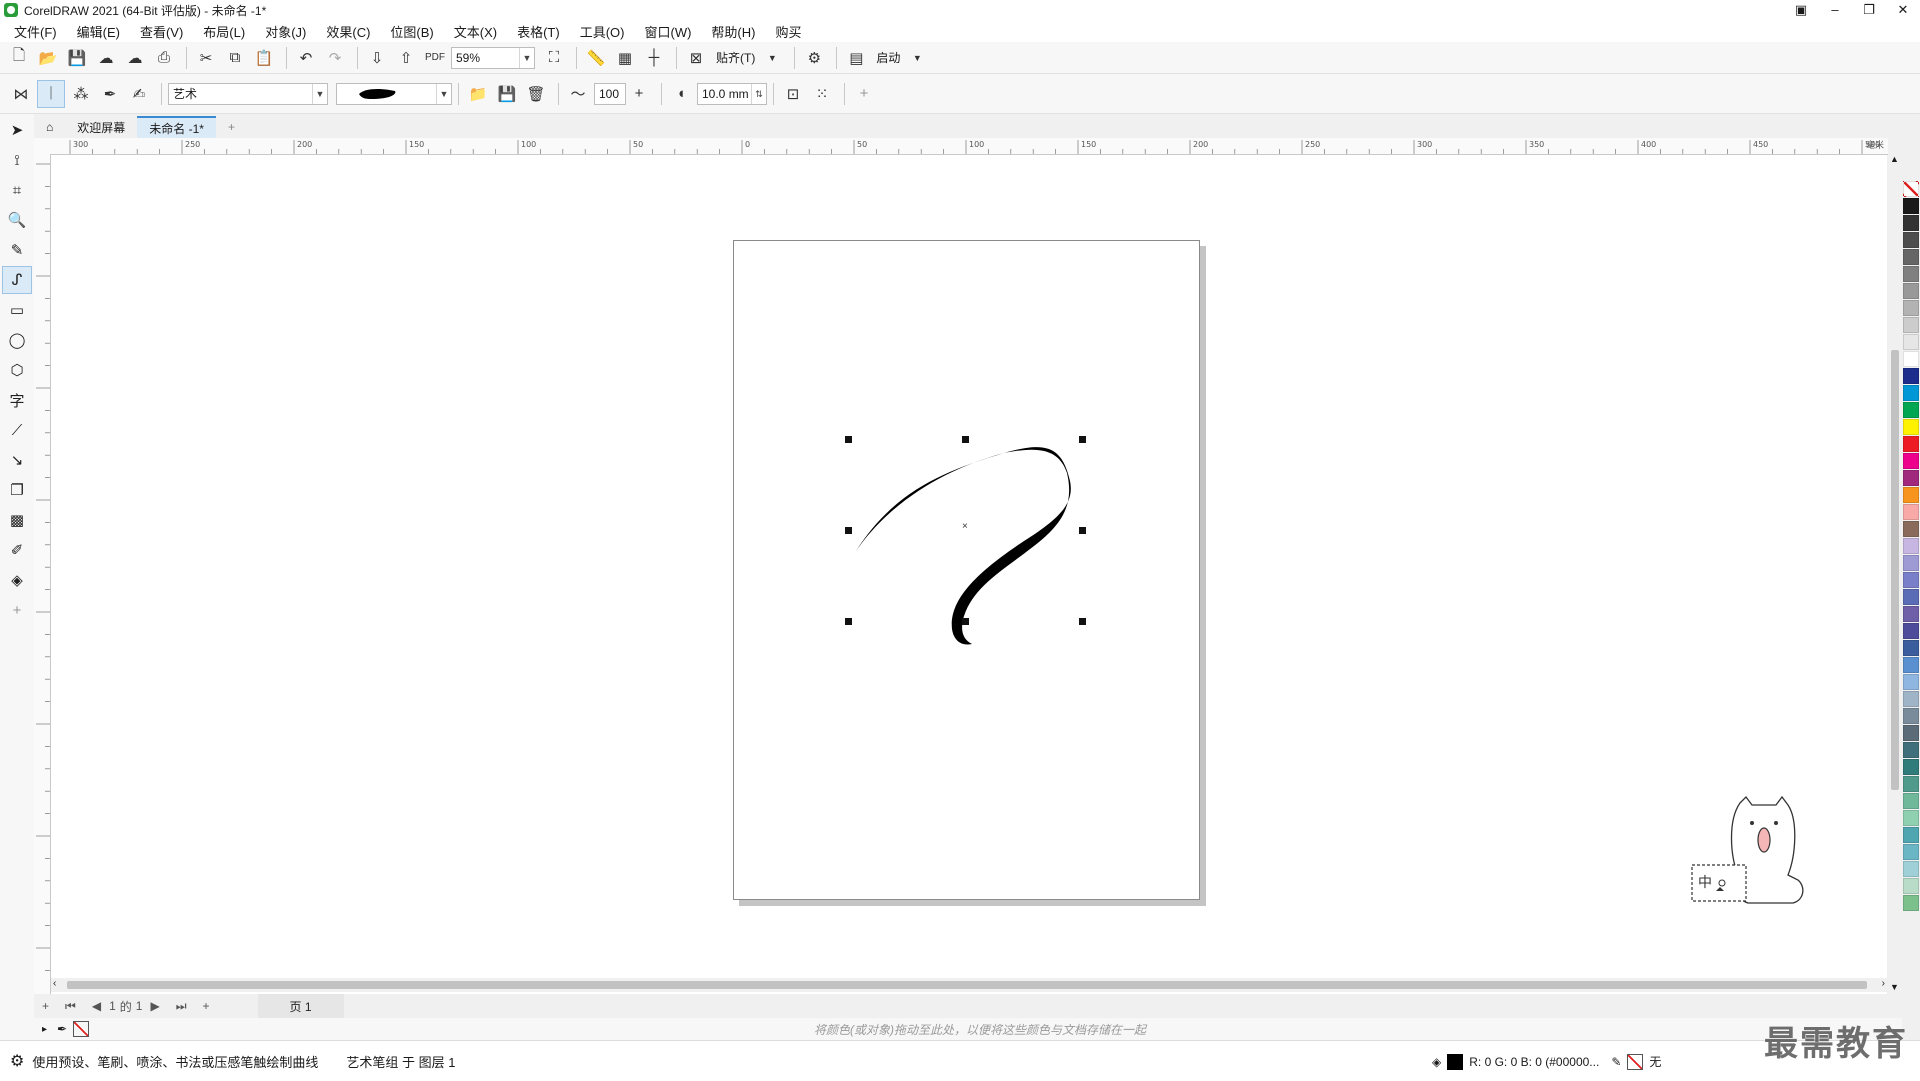  I want to click on ellipse-tool-icon: ◯, so click(17, 340).